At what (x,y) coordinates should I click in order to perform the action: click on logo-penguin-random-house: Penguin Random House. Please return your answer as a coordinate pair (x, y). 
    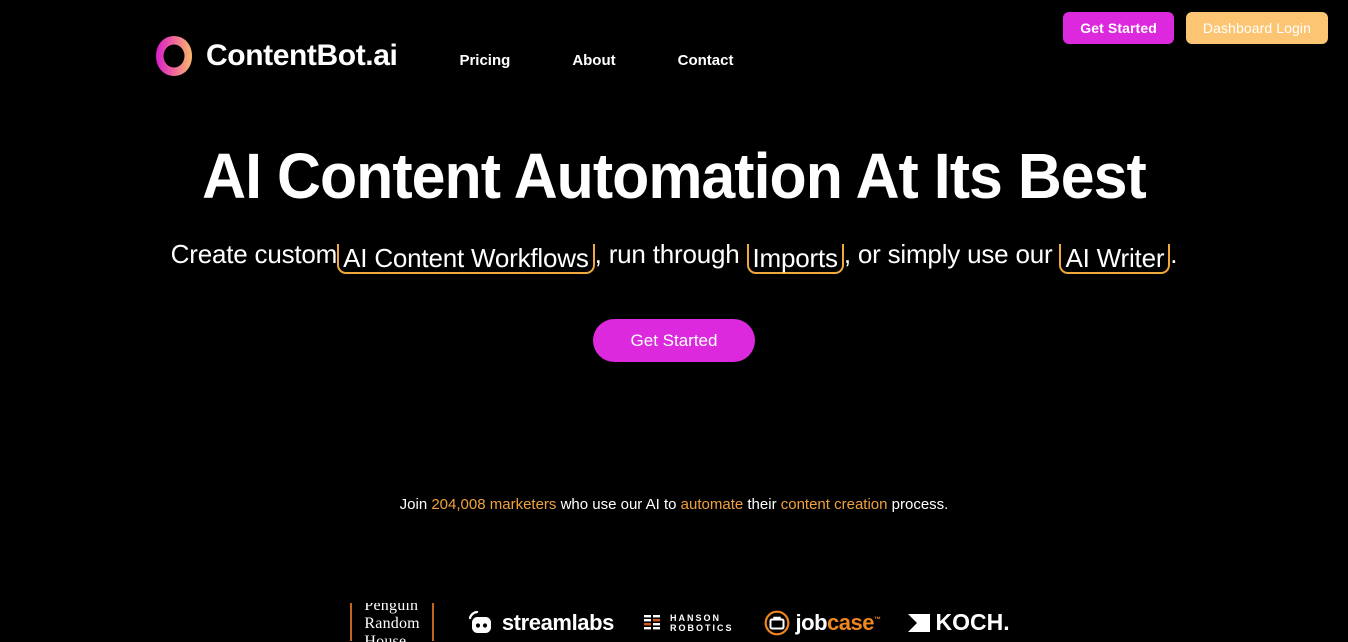
    Looking at the image, I should click on (391, 622).